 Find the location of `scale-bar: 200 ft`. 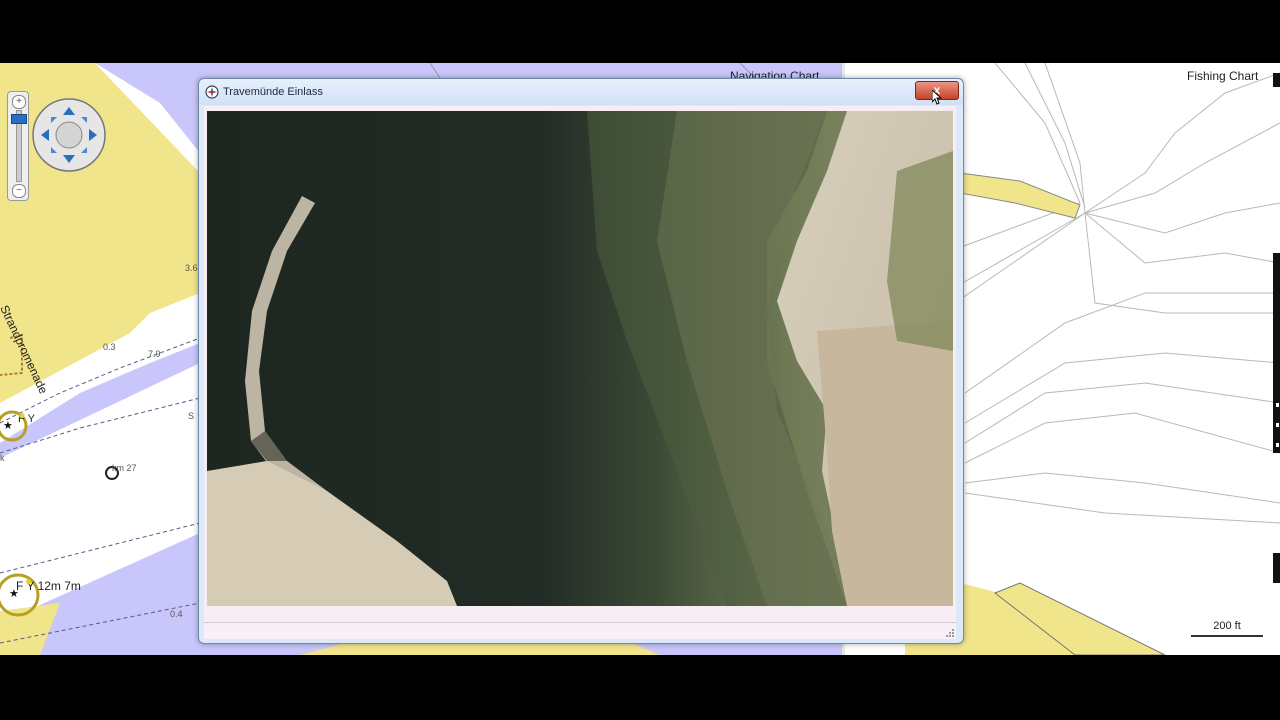

scale-bar: 200 ft is located at coordinates (1227, 629).